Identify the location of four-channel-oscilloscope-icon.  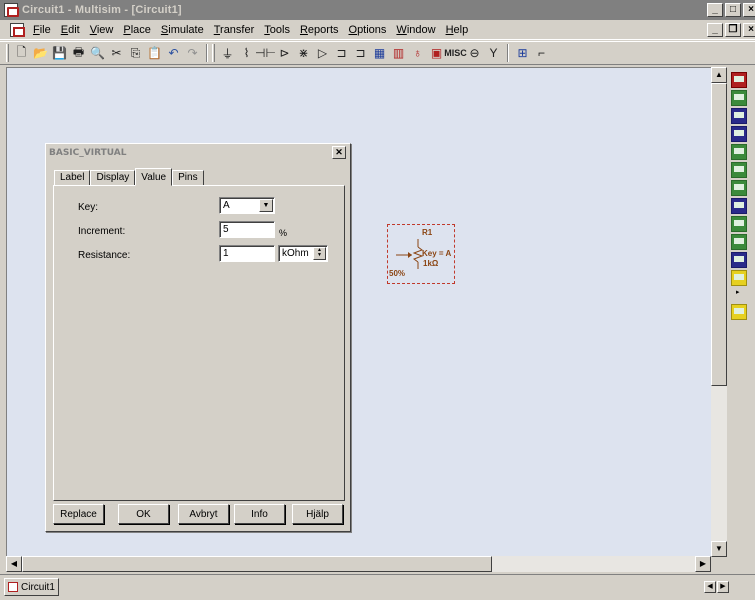
(739, 152).